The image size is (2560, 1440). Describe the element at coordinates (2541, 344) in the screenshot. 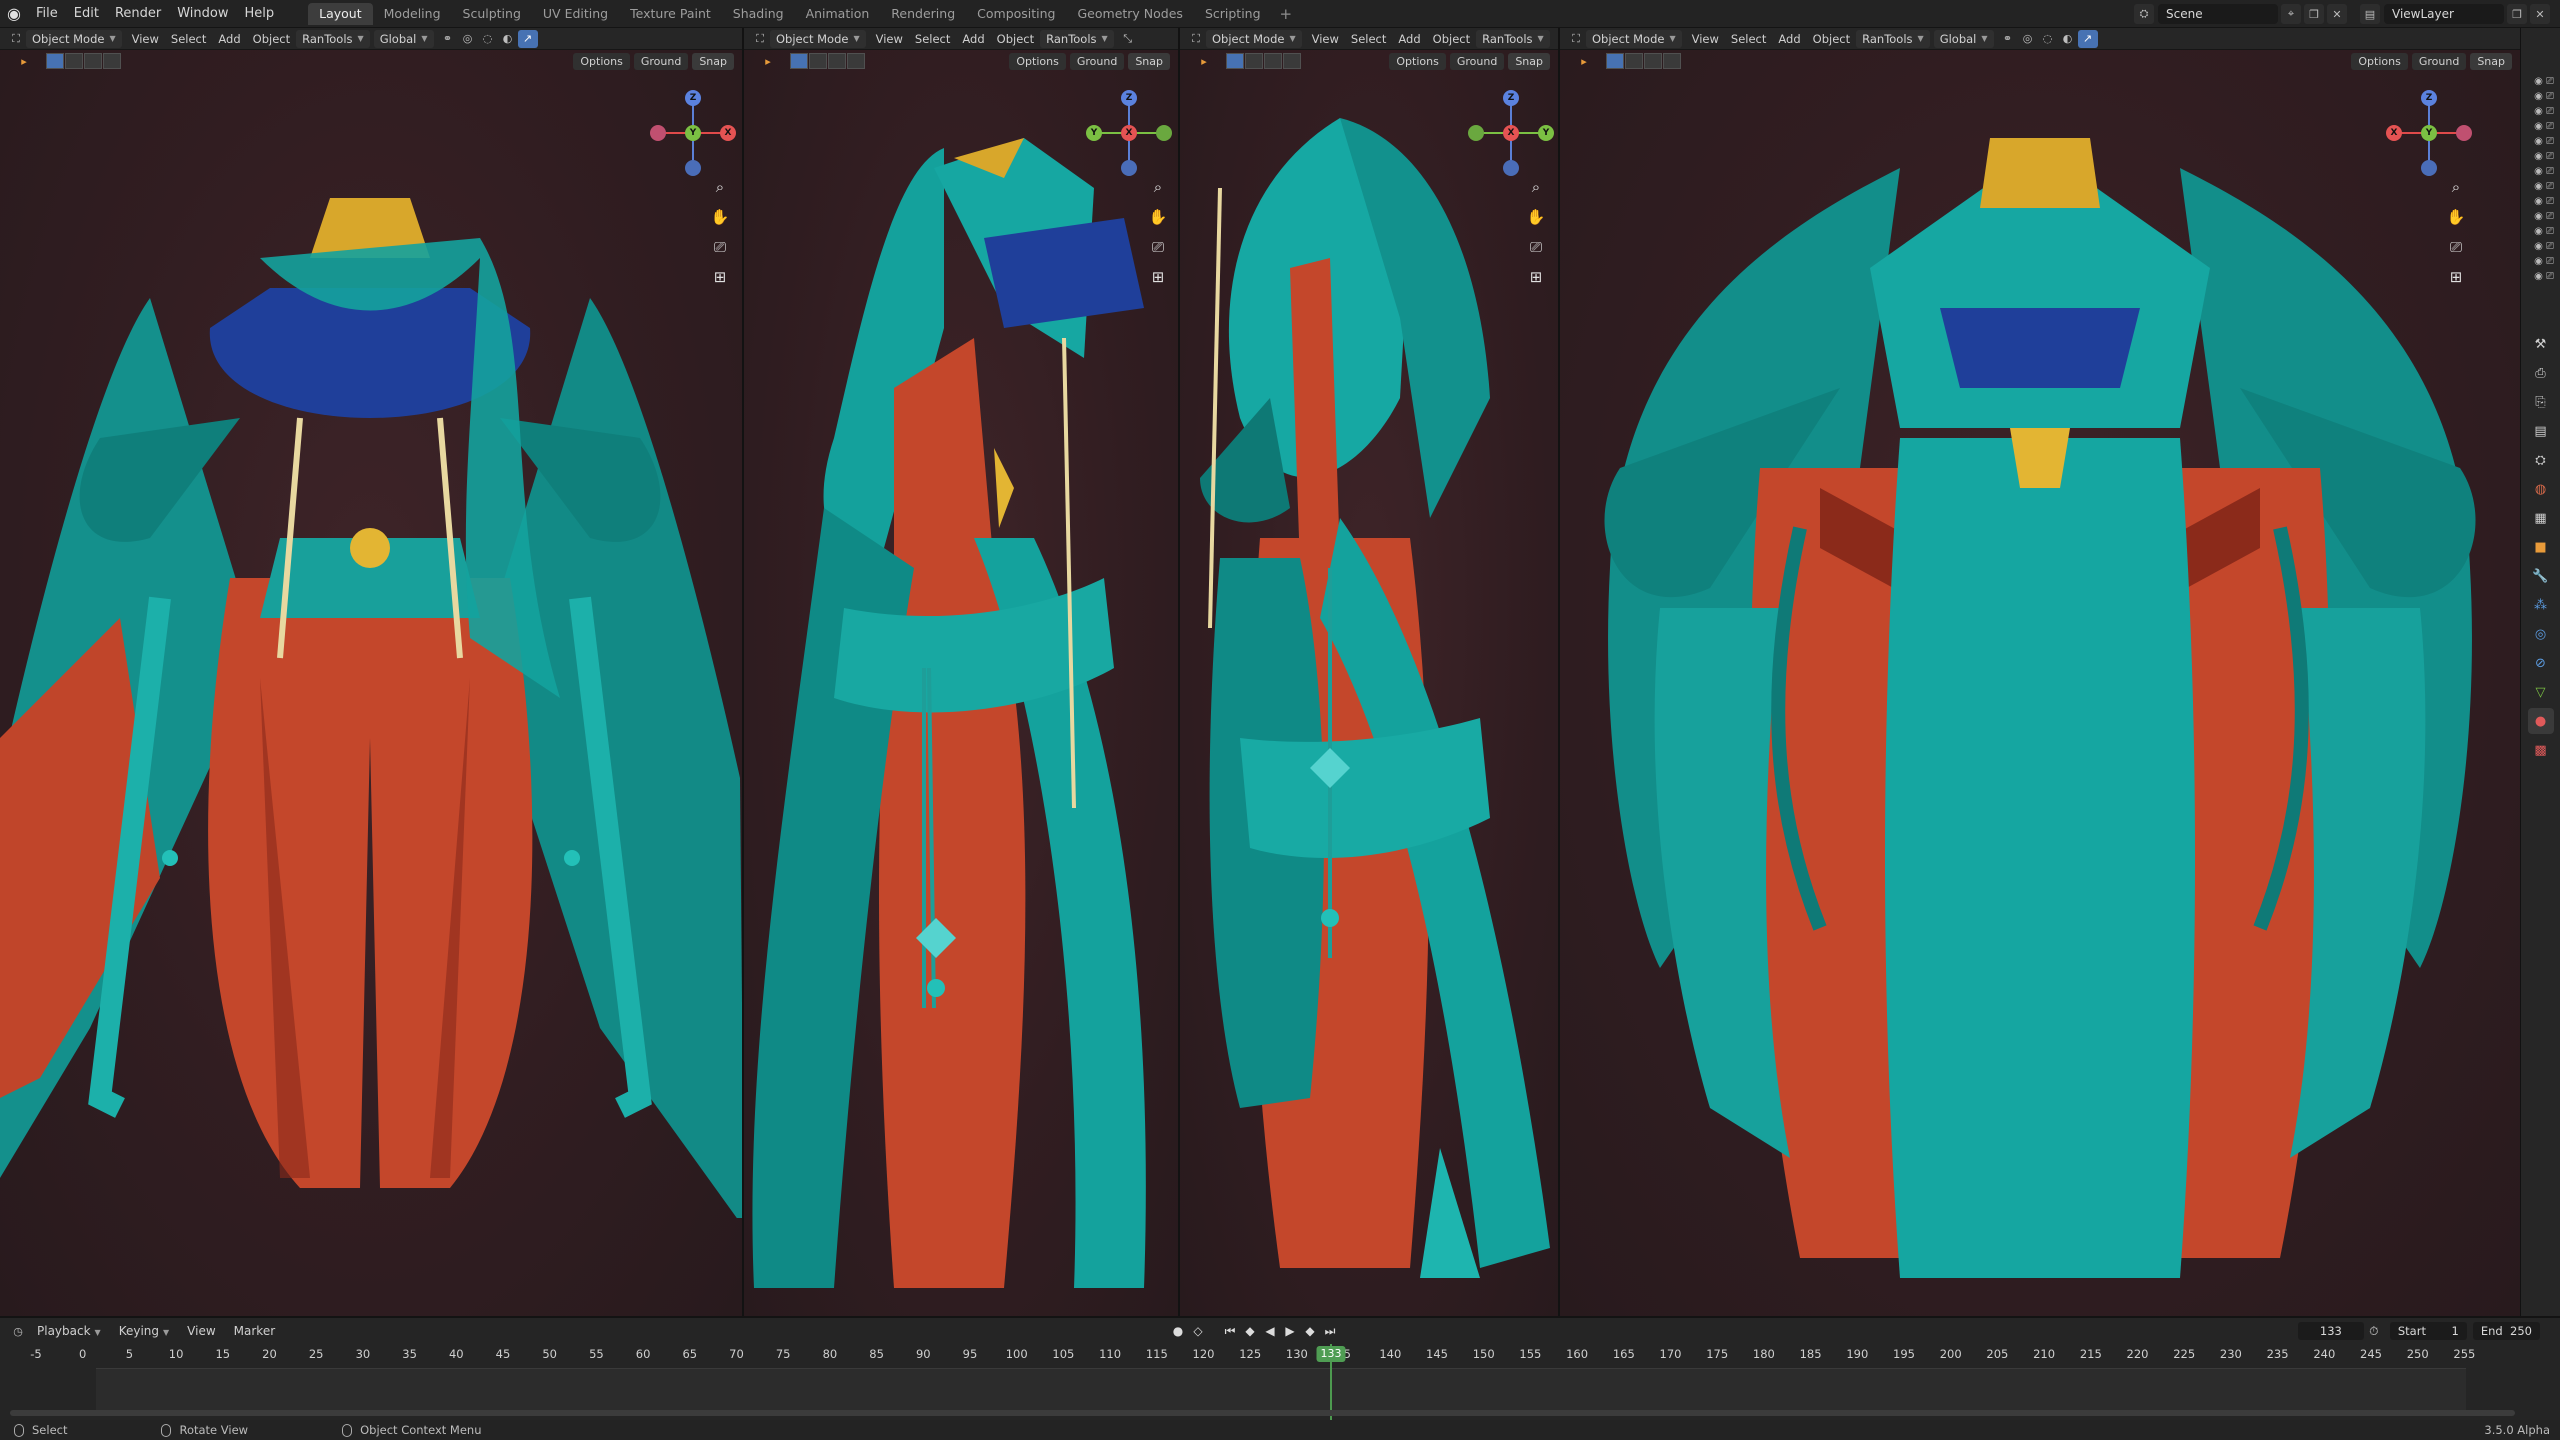

I see `tool-tab-icon: ⚒` at that location.